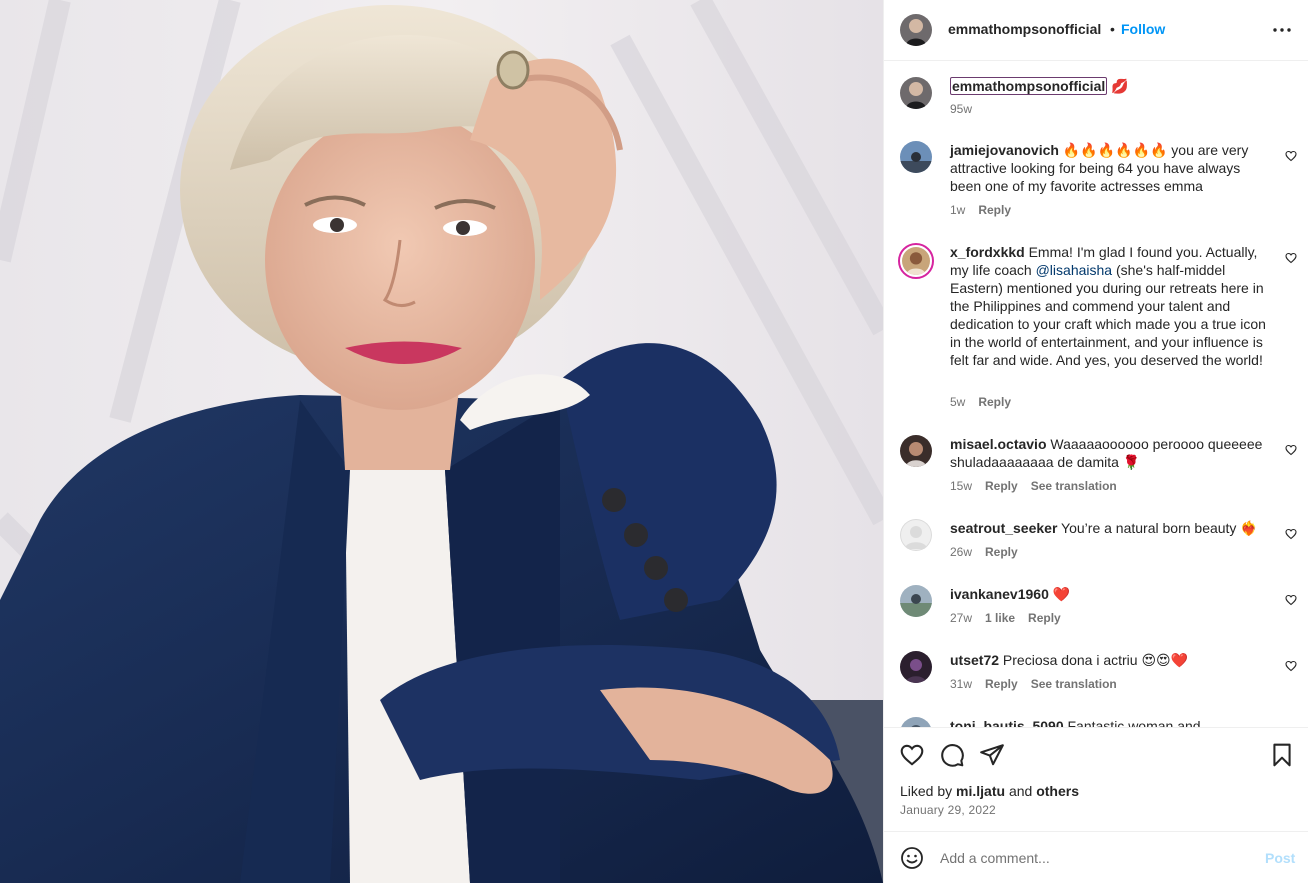  I want to click on comment-meta: 5w Reply, so click(980, 402).